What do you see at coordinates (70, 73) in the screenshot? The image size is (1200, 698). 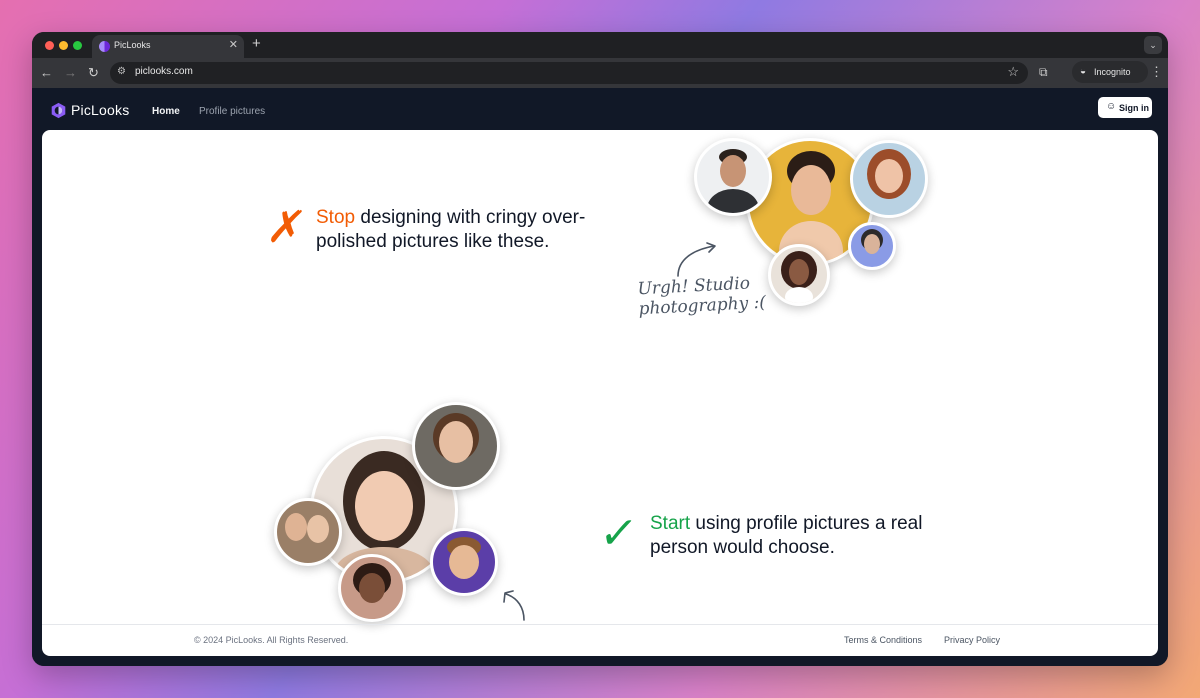 I see `forward-icon: →` at bounding box center [70, 73].